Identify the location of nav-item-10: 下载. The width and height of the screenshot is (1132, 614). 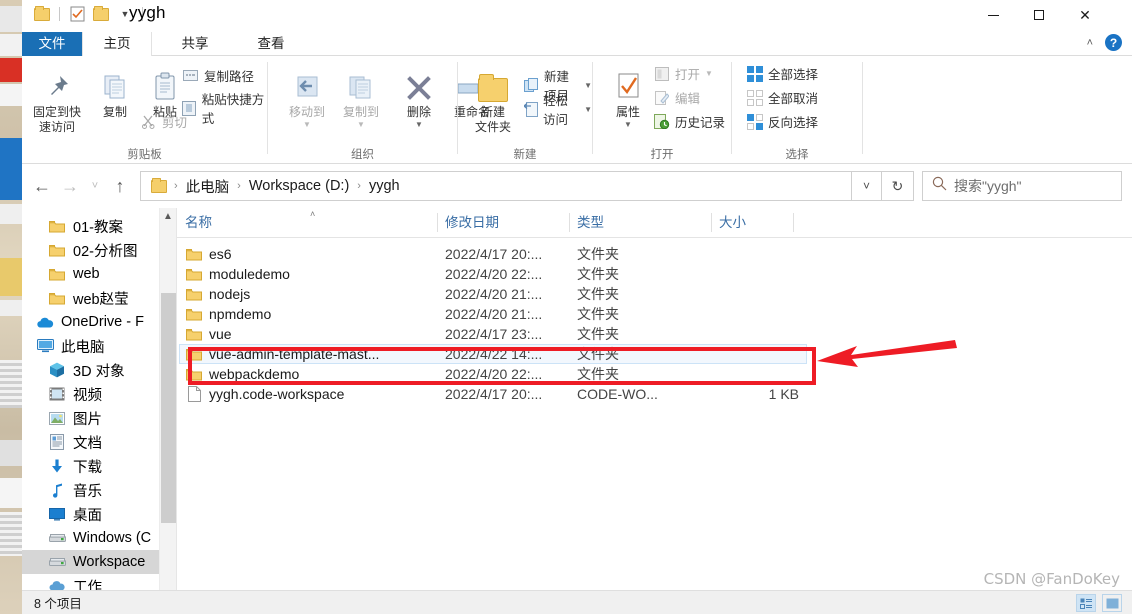
(99, 466).